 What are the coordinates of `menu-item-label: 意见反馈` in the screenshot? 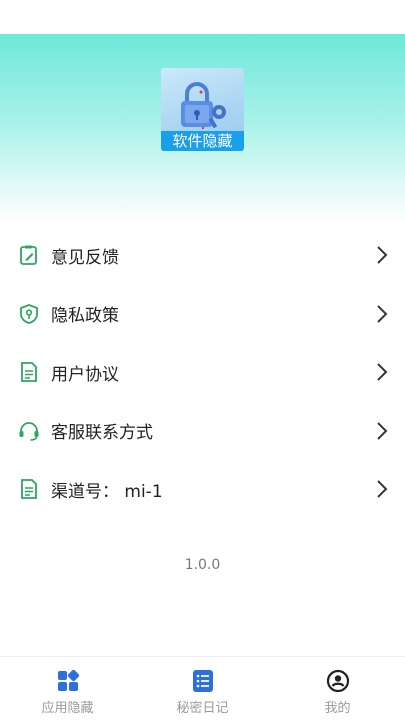 It's located at (85, 257).